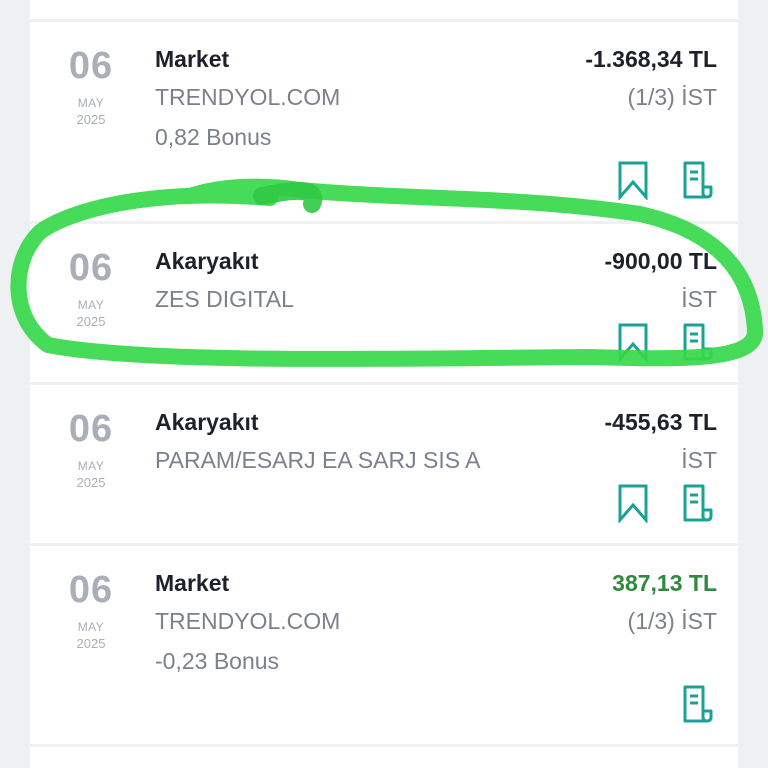 The image size is (768, 768). What do you see at coordinates (651, 59) in the screenshot?
I see `transaction-amount: -1.368,34 TL` at bounding box center [651, 59].